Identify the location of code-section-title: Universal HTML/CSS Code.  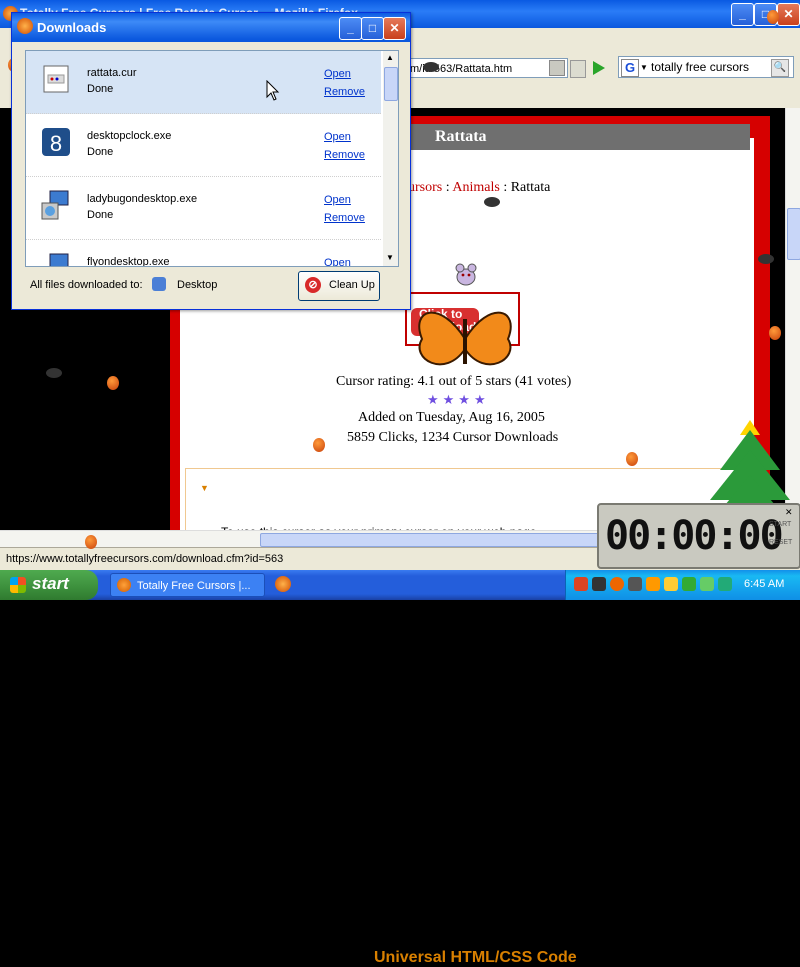
(475, 957).